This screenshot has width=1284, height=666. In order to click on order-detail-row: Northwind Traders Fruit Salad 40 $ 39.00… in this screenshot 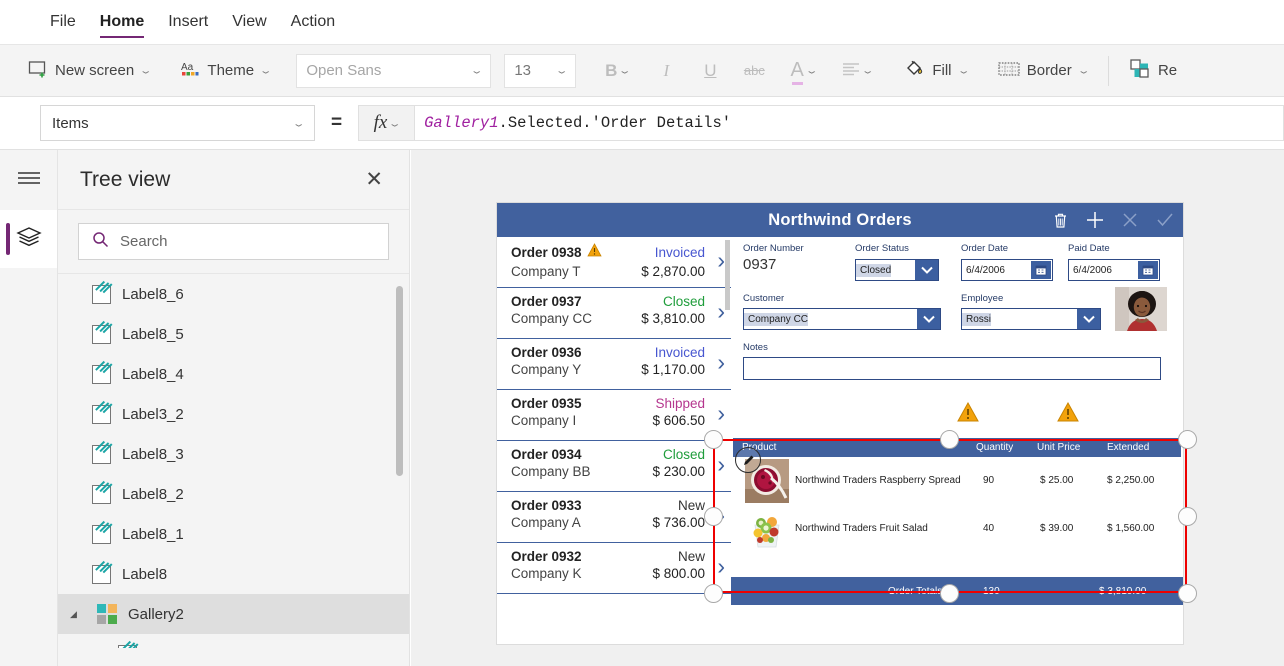, I will do `click(957, 529)`.